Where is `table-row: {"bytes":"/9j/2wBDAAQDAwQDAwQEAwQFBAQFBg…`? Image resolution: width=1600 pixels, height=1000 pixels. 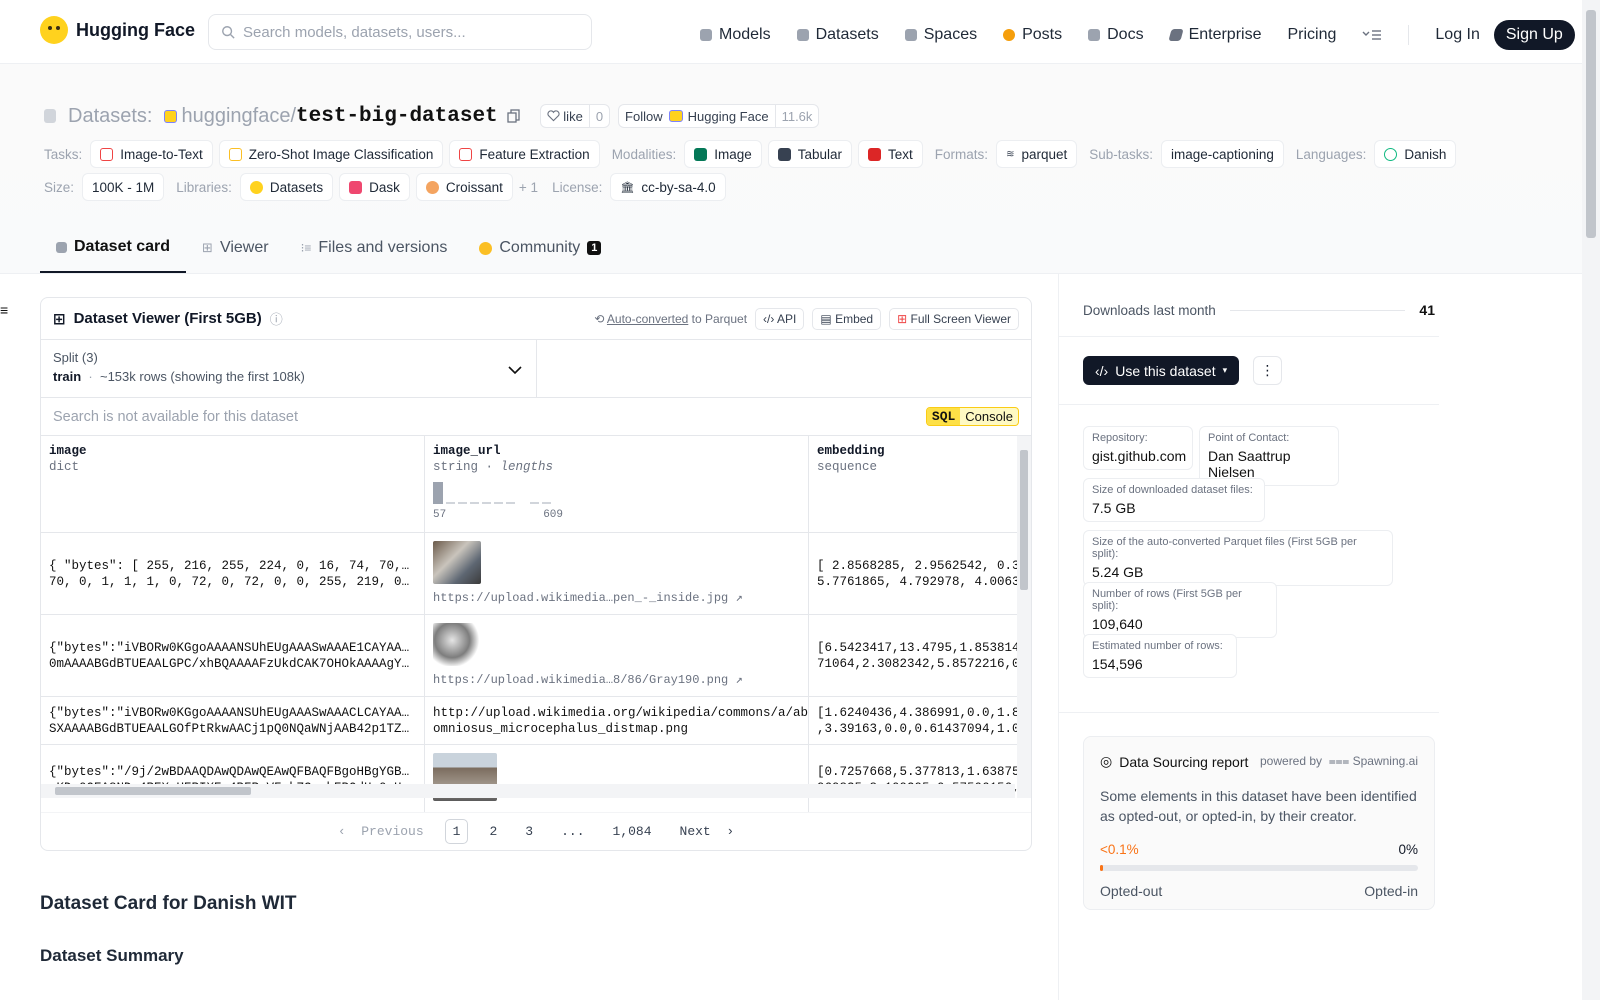 table-row: {"bytes":"/9j/2wBDAAQDAwQDAwQEAwQFBAQFBg… is located at coordinates (536, 778).